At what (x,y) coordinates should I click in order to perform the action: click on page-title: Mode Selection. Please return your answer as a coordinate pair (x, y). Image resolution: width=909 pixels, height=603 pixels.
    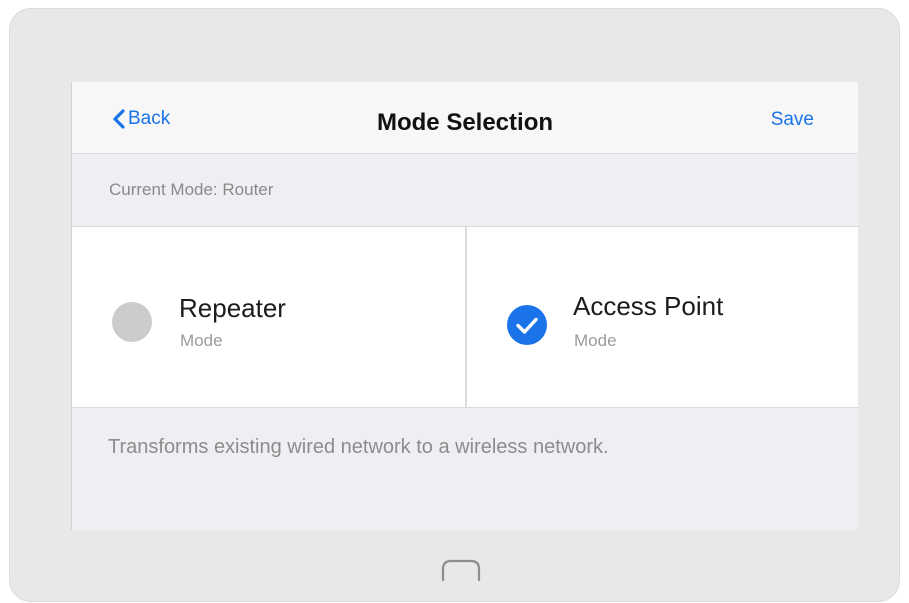
    Looking at the image, I should click on (465, 122).